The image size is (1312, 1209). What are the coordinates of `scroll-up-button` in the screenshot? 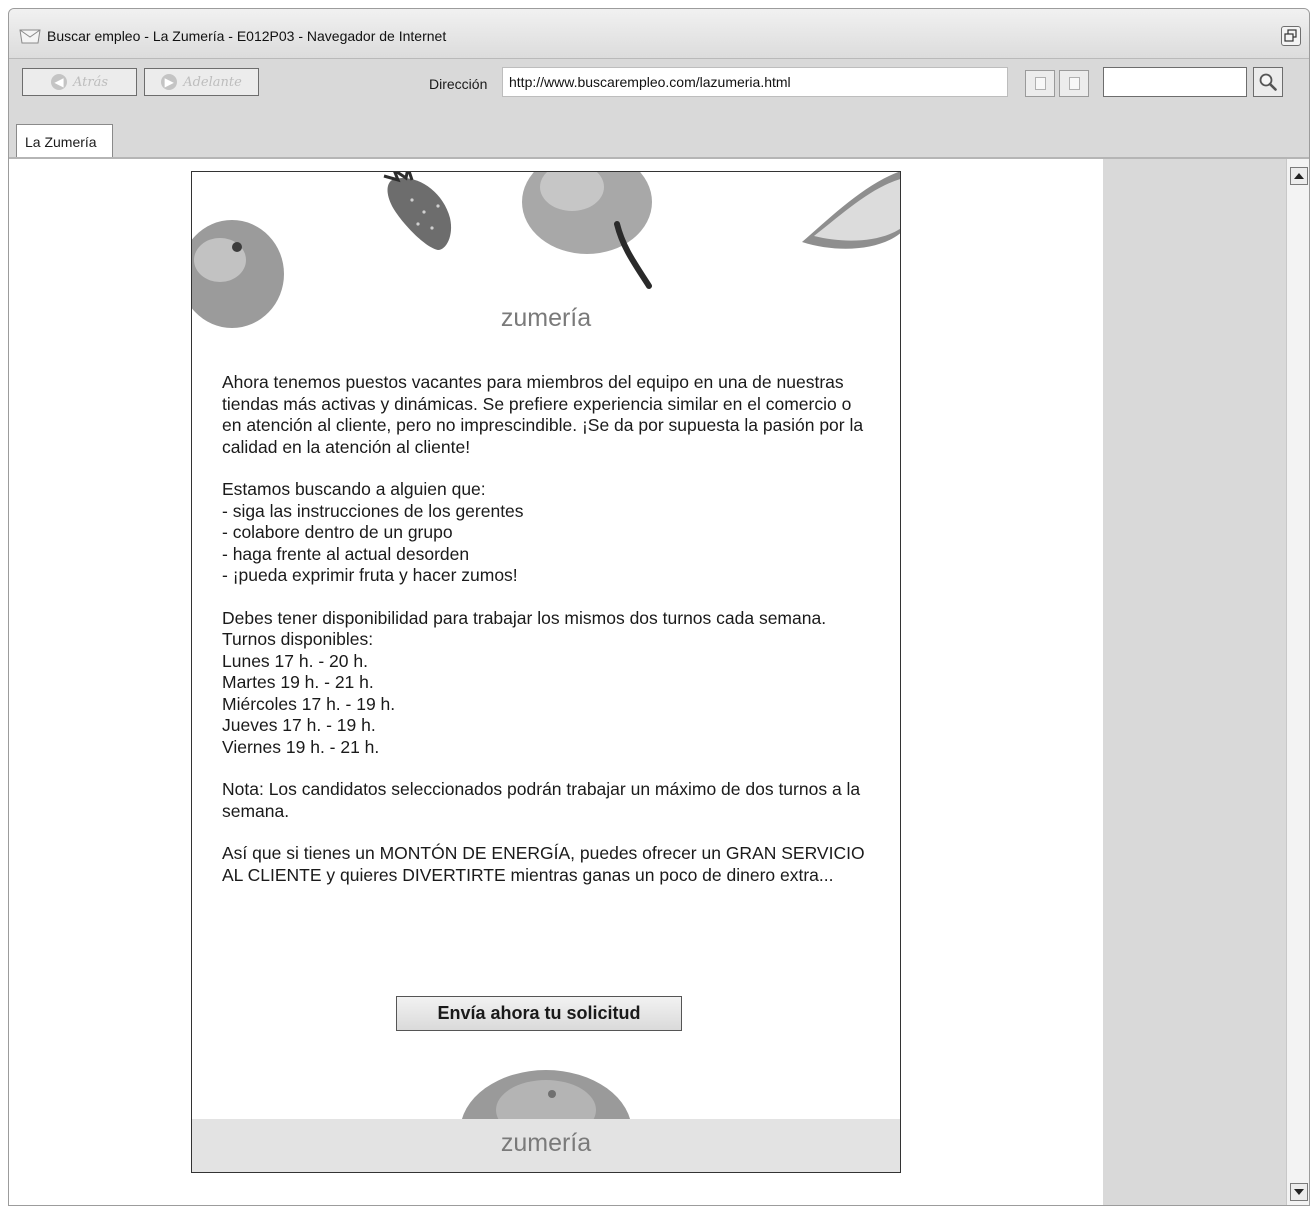 It's located at (1299, 176).